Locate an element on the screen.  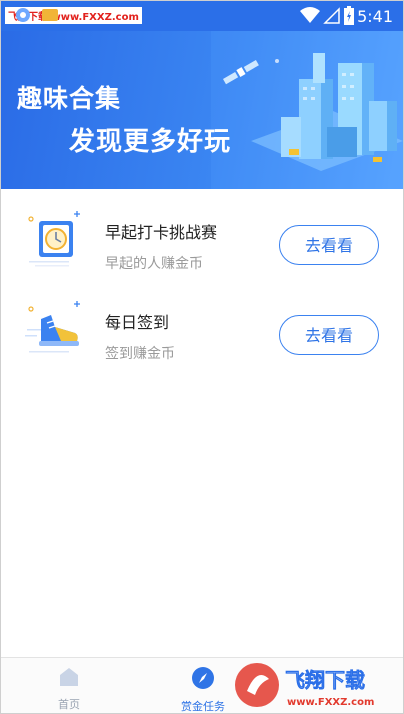
task-title: 早起打卡挑战赛 is located at coordinates (161, 232).